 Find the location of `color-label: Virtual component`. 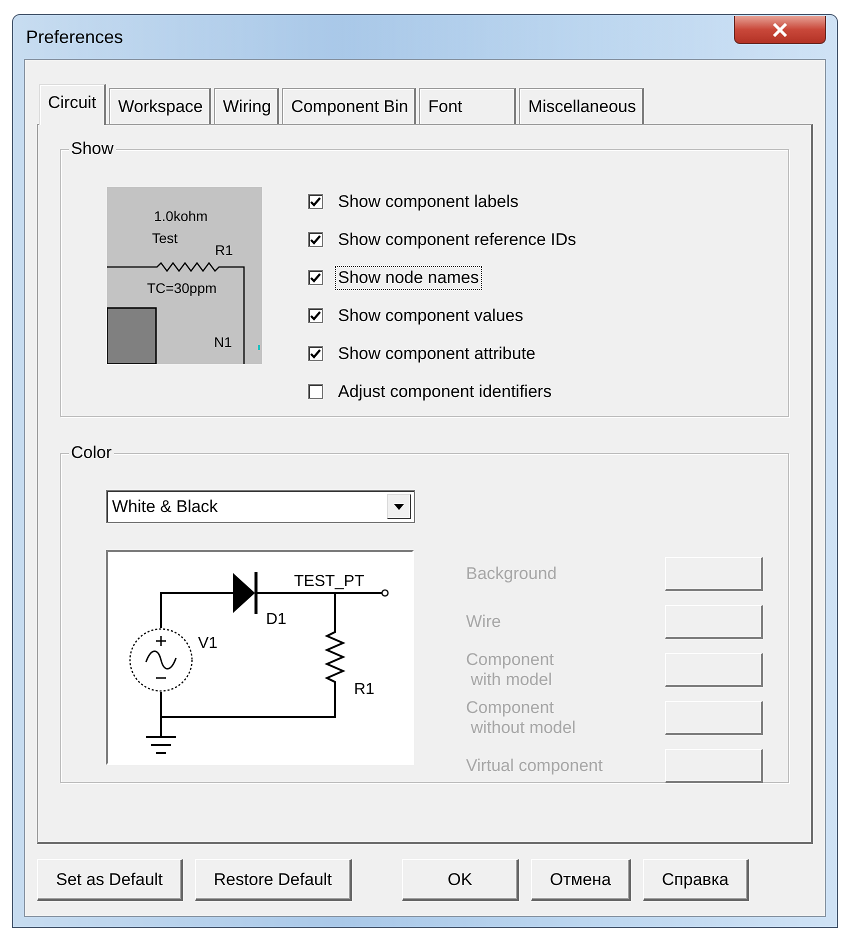

color-label: Virtual component is located at coordinates (534, 766).